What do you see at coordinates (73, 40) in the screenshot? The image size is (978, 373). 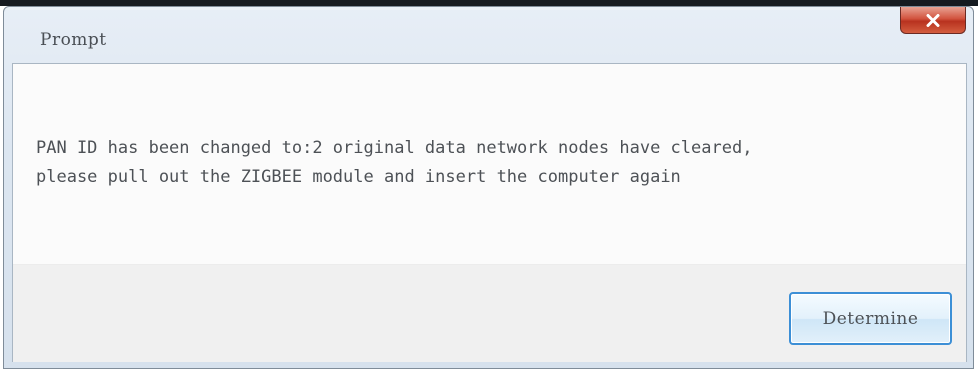 I see `dialog-title: Prompt` at bounding box center [73, 40].